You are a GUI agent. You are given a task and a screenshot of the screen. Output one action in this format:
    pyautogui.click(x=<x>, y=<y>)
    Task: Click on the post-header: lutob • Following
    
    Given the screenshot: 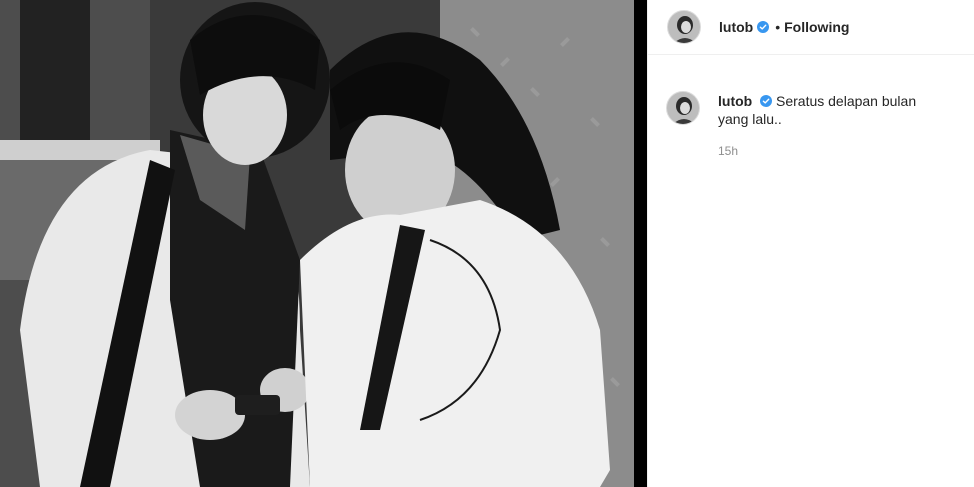 What is the action you would take?
    pyautogui.click(x=811, y=27)
    